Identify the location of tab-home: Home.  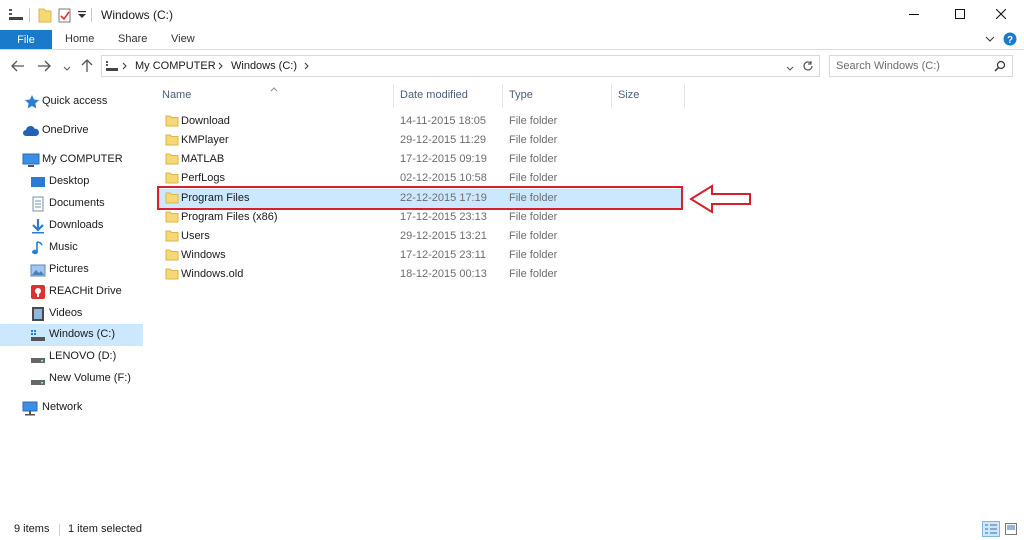
(79, 39).